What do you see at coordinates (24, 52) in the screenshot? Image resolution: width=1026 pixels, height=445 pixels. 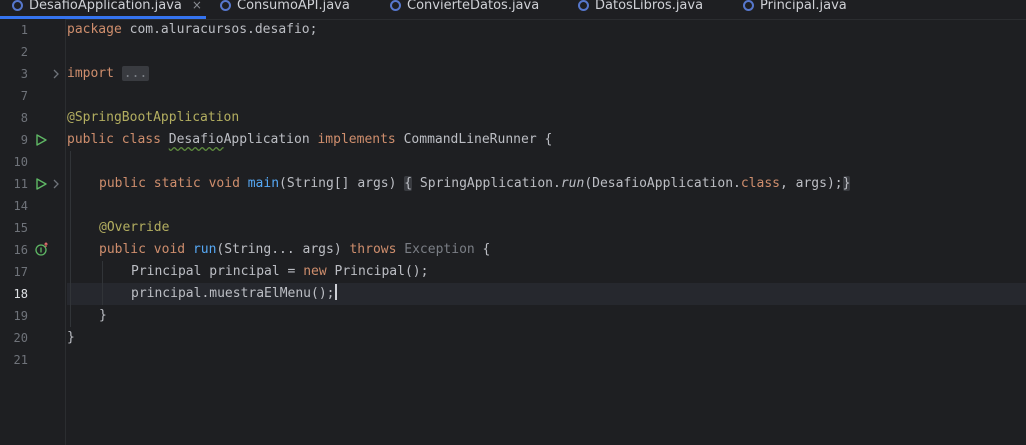 I see `line-number: 2` at bounding box center [24, 52].